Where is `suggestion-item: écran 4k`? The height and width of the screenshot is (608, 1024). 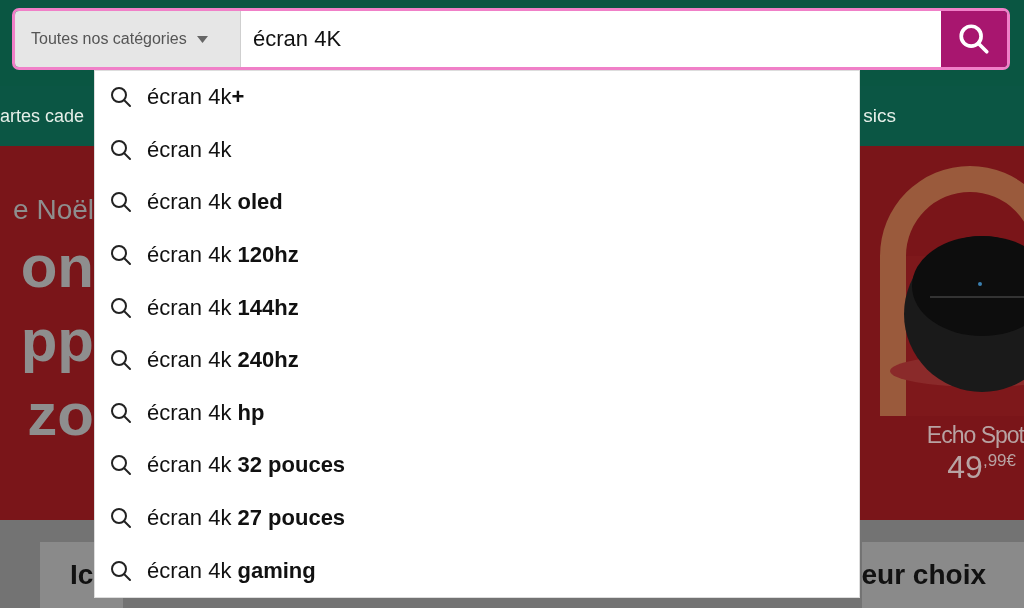
suggestion-item: écran 4k is located at coordinates (477, 150).